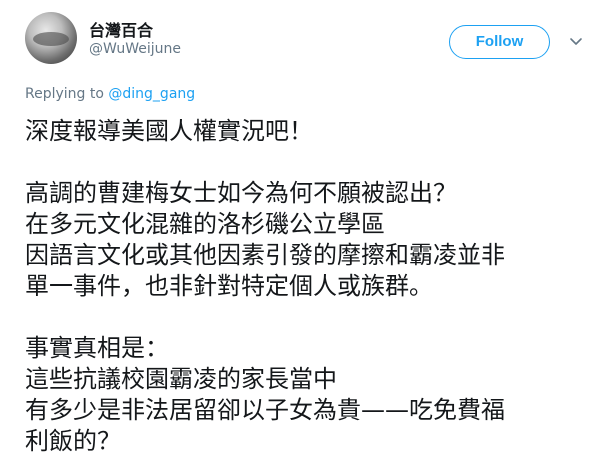 The width and height of the screenshot is (594, 465). I want to click on replying-to: Replying to @ding_gang, so click(110, 94).